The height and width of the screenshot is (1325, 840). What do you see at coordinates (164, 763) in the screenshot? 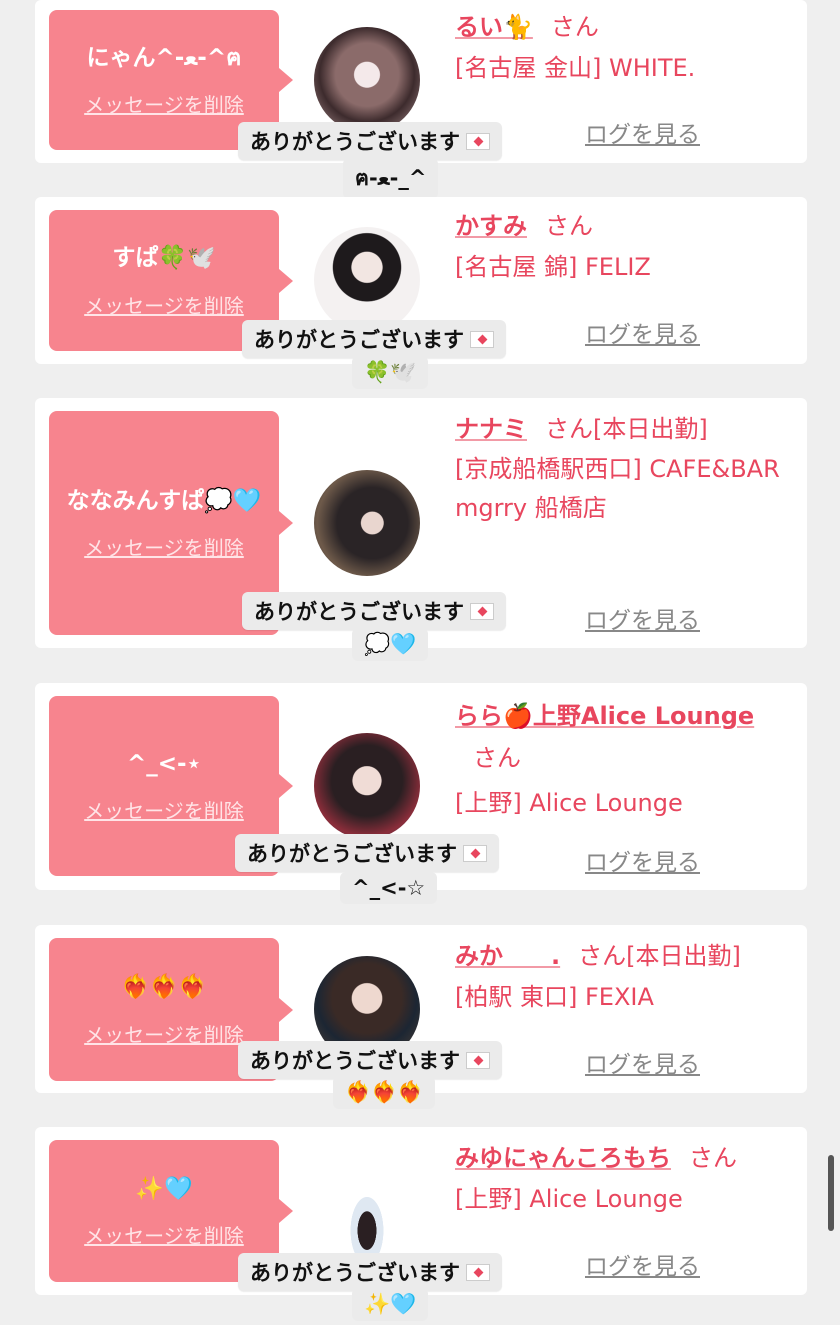
I see `bubble-message-text: ^_<-⋆` at bounding box center [164, 763].